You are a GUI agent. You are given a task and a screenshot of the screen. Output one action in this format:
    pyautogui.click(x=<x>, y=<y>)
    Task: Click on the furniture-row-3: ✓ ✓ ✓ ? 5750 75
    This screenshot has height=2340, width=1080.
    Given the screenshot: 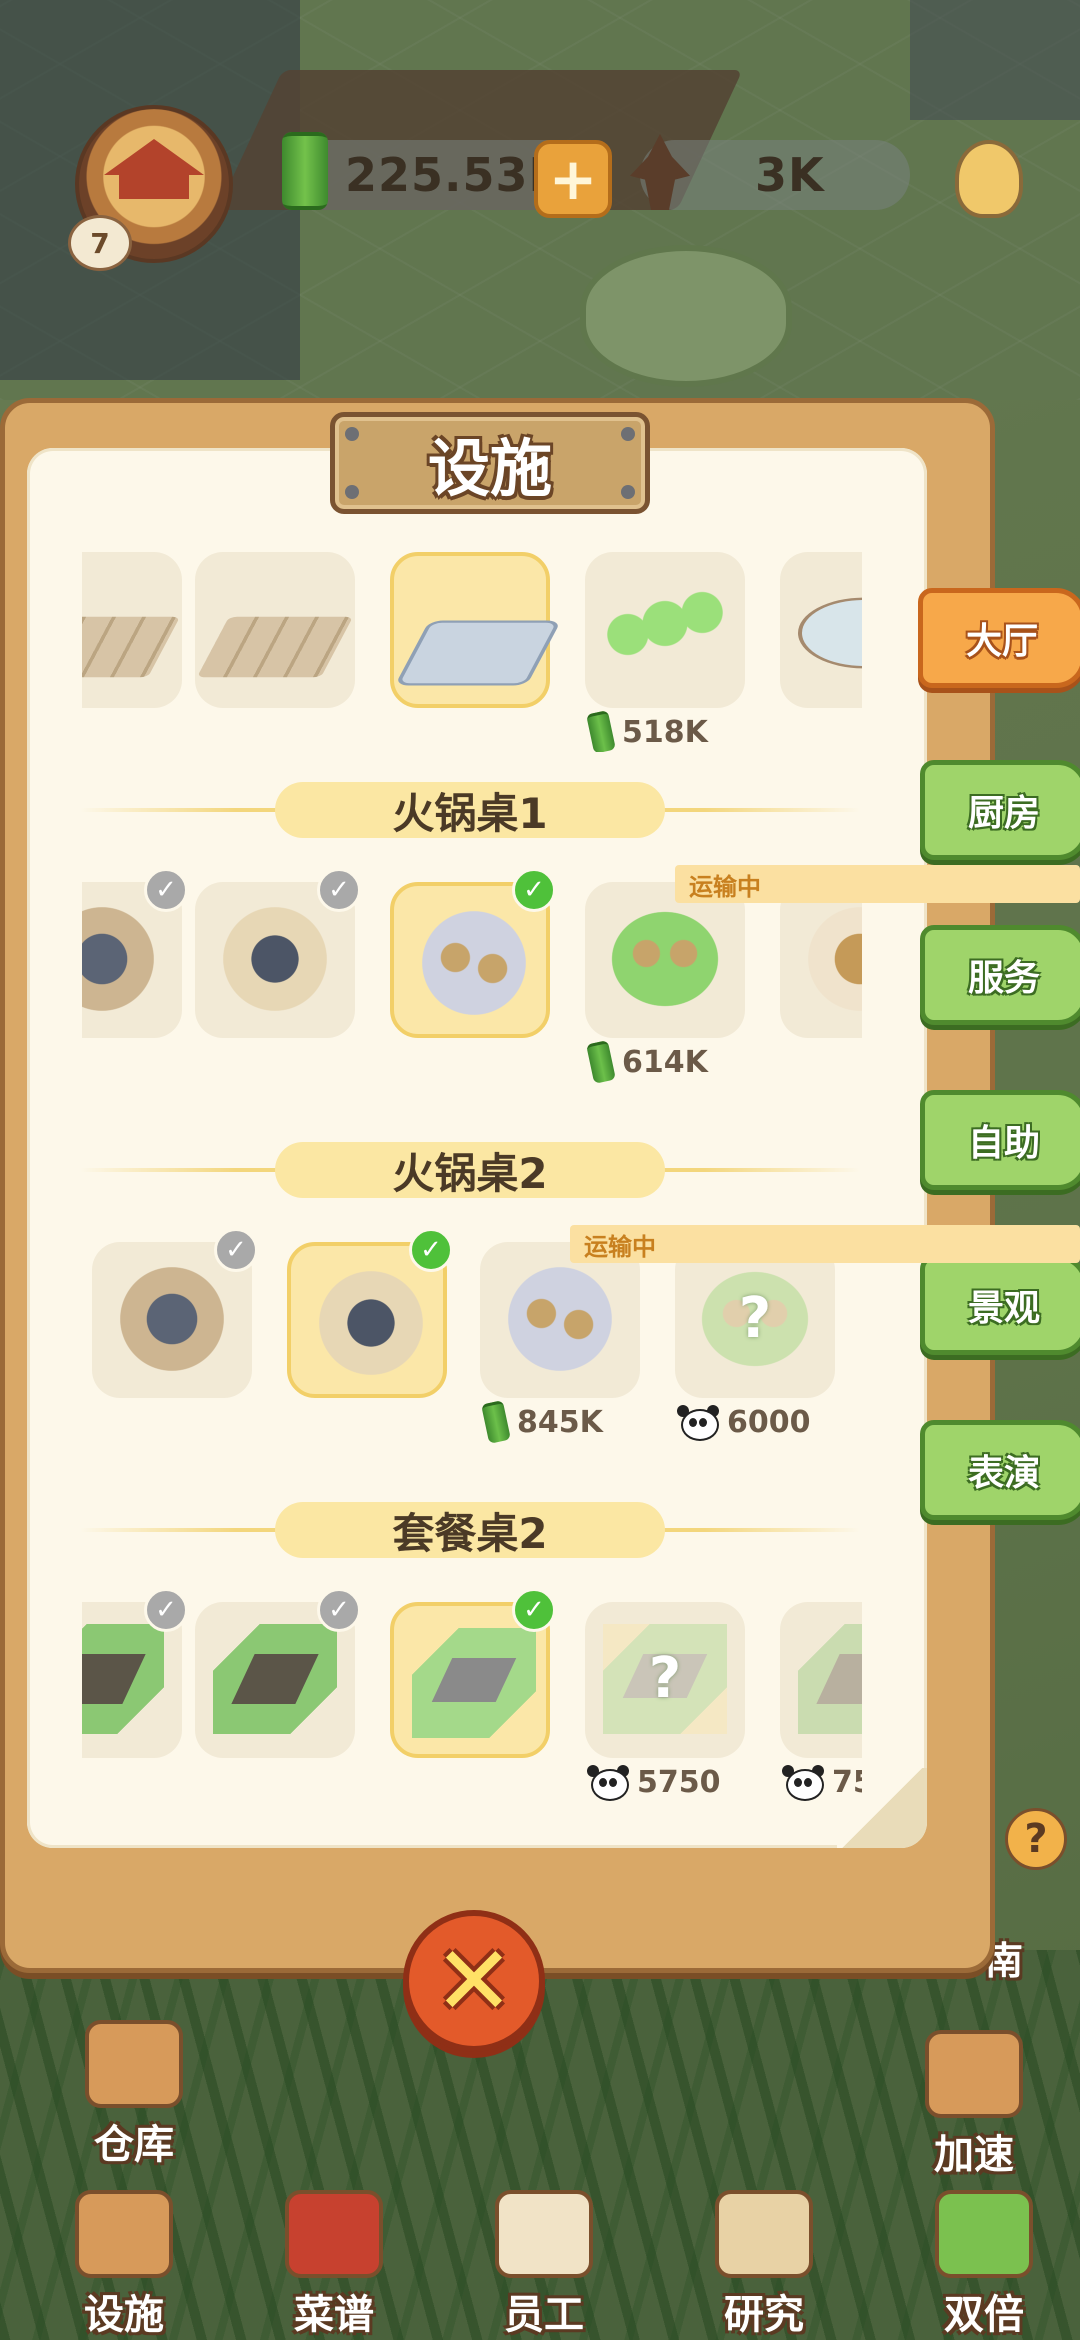 What is the action you would take?
    pyautogui.click(x=472, y=1705)
    